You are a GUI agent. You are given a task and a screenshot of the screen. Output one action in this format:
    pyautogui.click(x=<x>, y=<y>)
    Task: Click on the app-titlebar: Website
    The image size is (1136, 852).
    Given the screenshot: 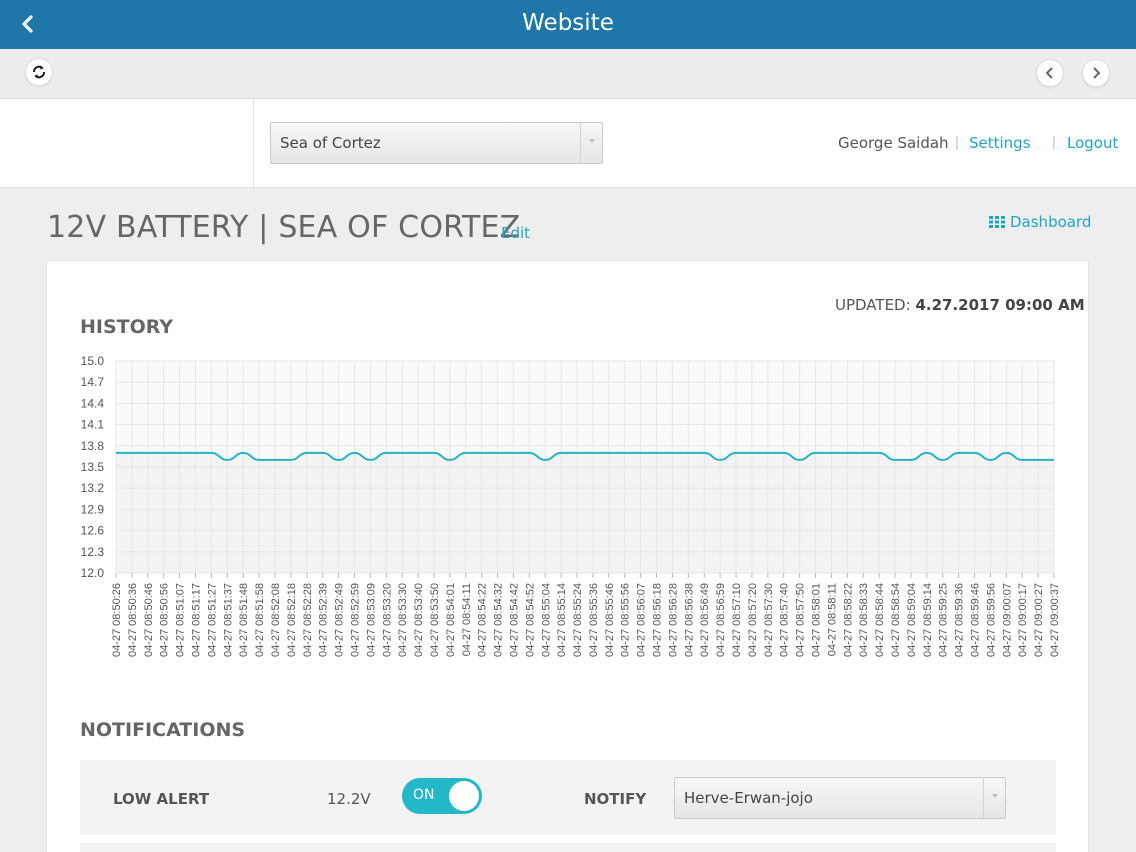 What is the action you would take?
    pyautogui.click(x=568, y=24)
    